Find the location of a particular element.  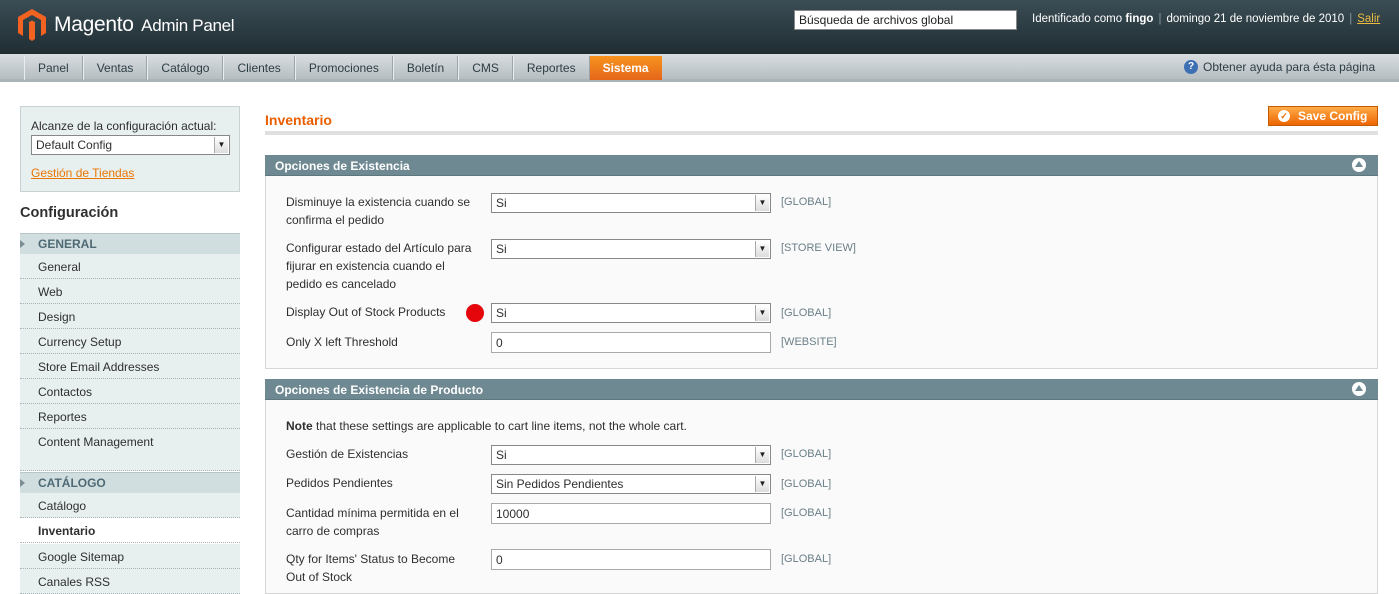

logo-sub-text: Admin Panel is located at coordinates (188, 25).